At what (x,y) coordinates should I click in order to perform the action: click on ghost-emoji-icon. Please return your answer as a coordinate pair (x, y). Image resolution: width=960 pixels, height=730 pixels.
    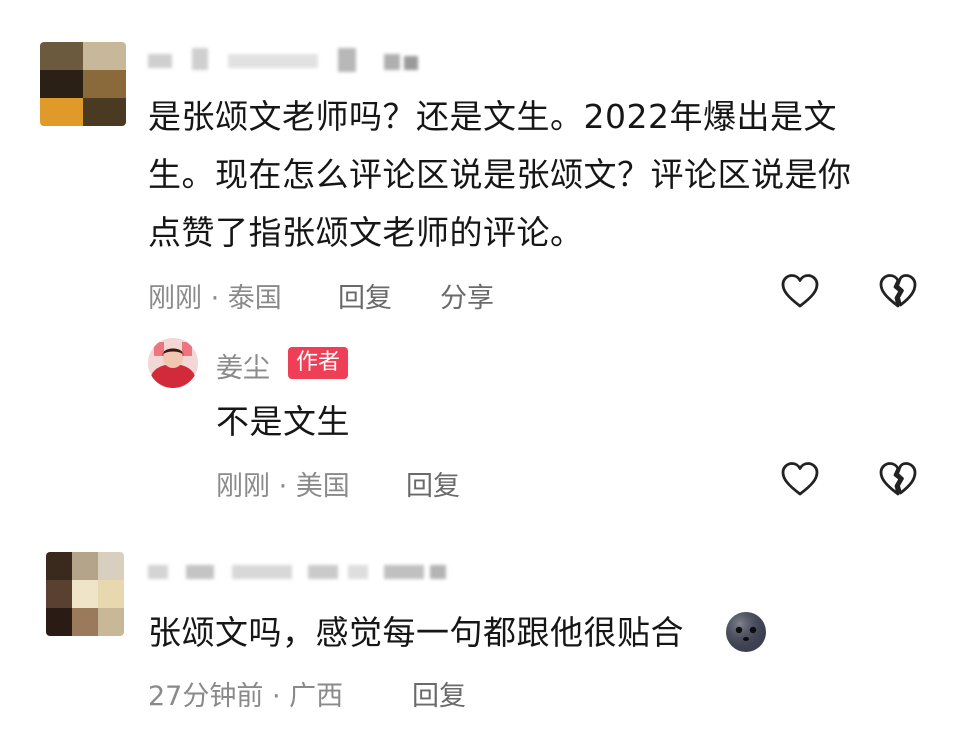
    Looking at the image, I should click on (746, 632).